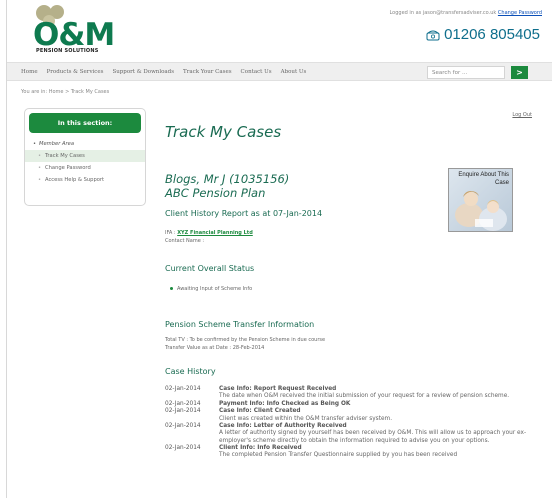  Describe the element at coordinates (85, 144) in the screenshot. I see `sidebar-item-member-area: Member Area` at that location.